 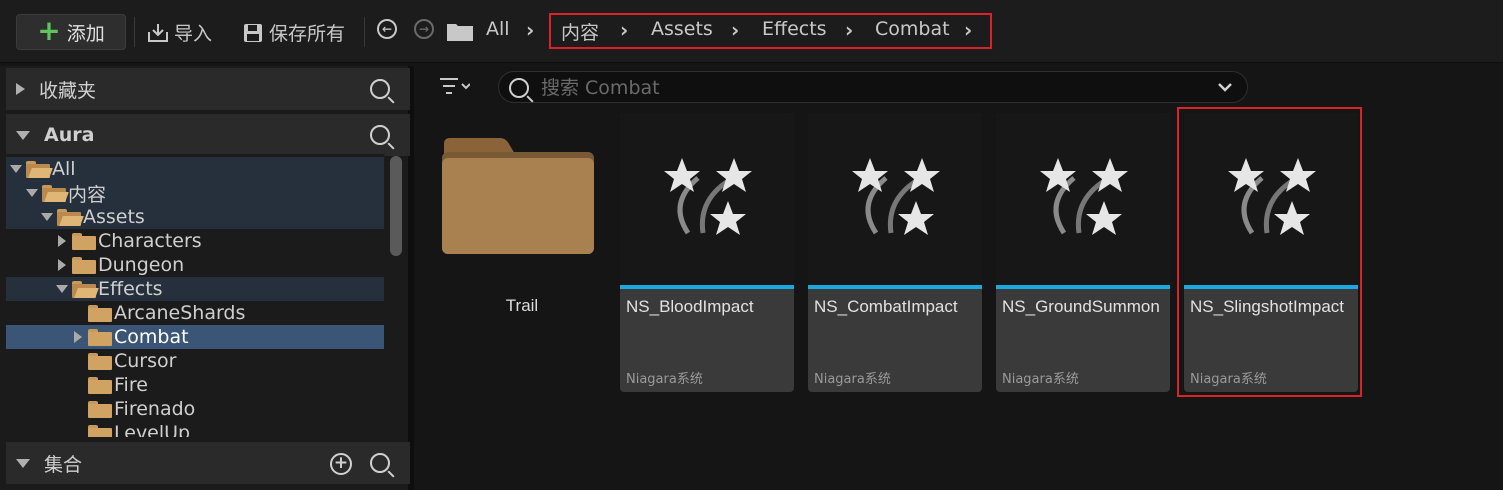 I want to click on tree-item-fire: Fire, so click(x=195, y=385).